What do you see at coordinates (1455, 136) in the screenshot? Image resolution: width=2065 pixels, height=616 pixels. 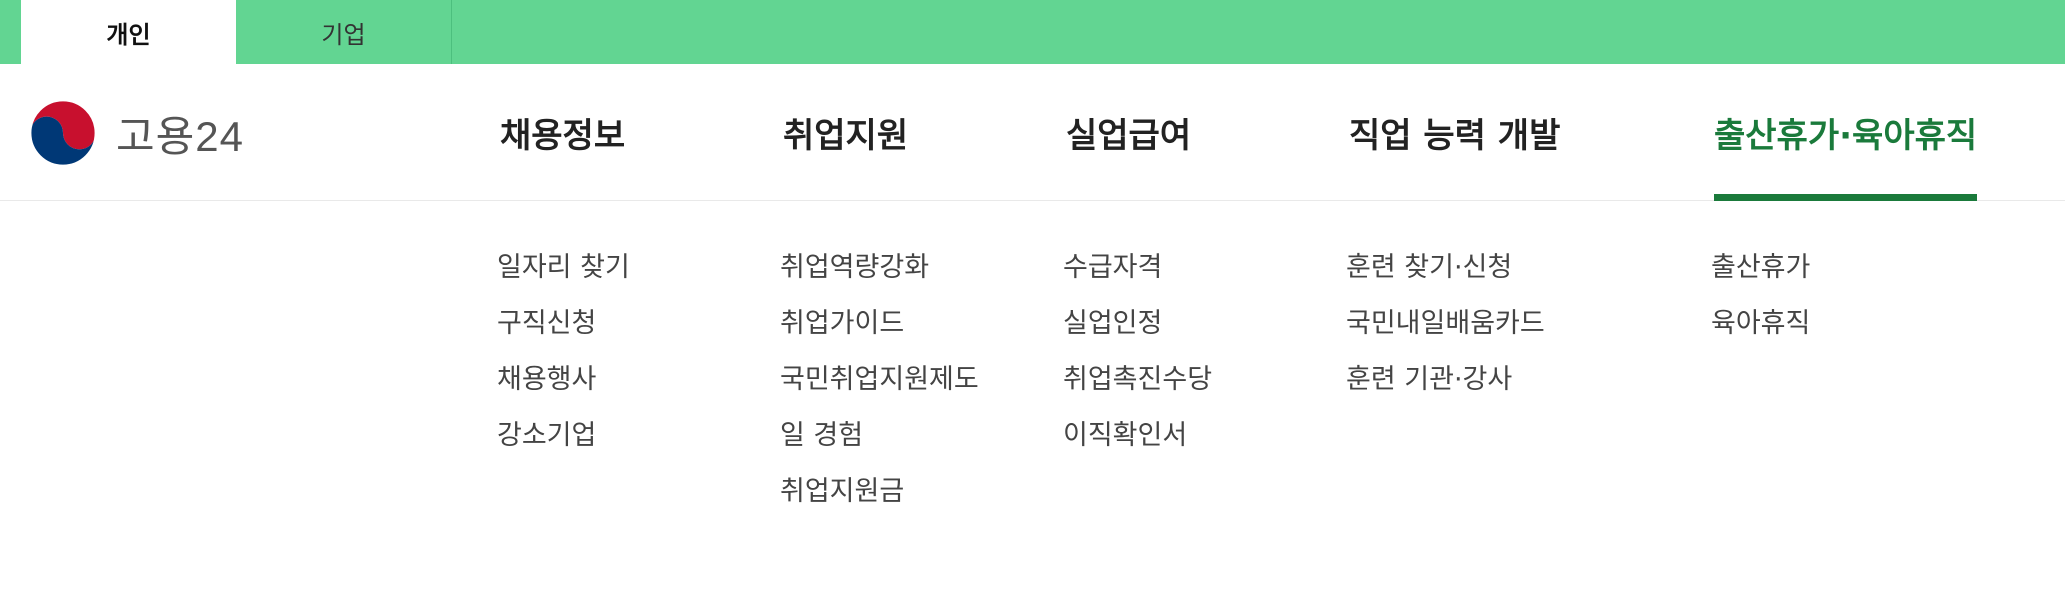 I see `gnb-label: 직업 능력 개발` at bounding box center [1455, 136].